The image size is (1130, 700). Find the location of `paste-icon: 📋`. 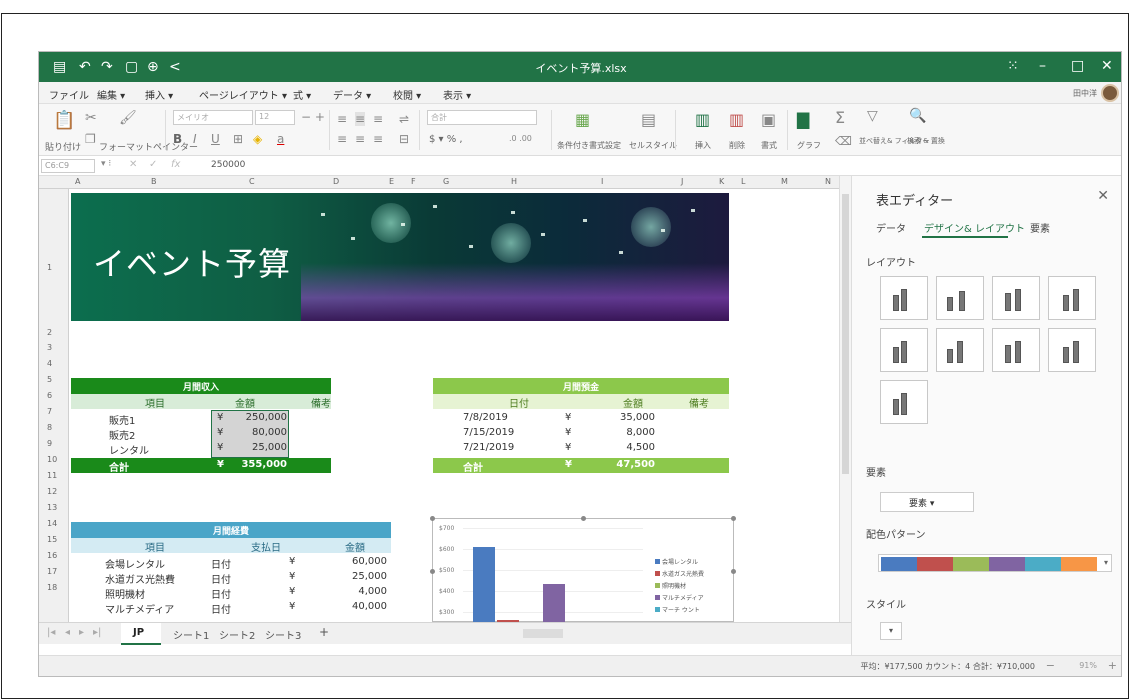

paste-icon: 📋 is located at coordinates (64, 120).